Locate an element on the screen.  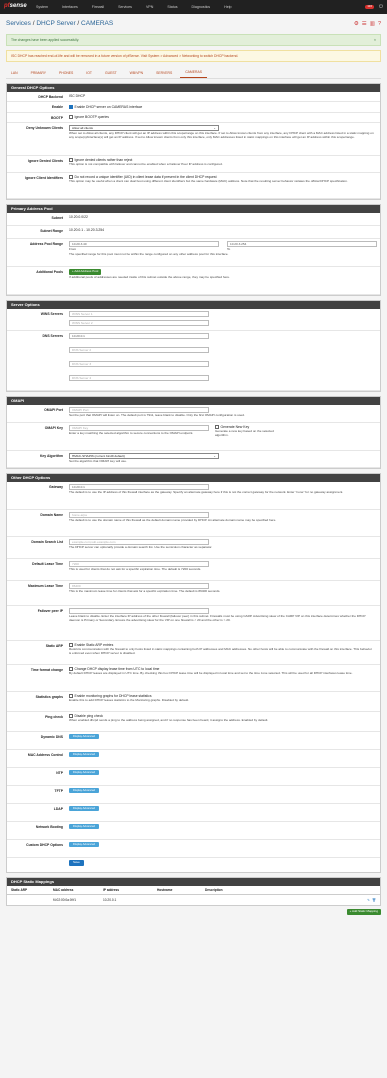
tab-cameras: CAMERAS is located at coordinates (193, 74).